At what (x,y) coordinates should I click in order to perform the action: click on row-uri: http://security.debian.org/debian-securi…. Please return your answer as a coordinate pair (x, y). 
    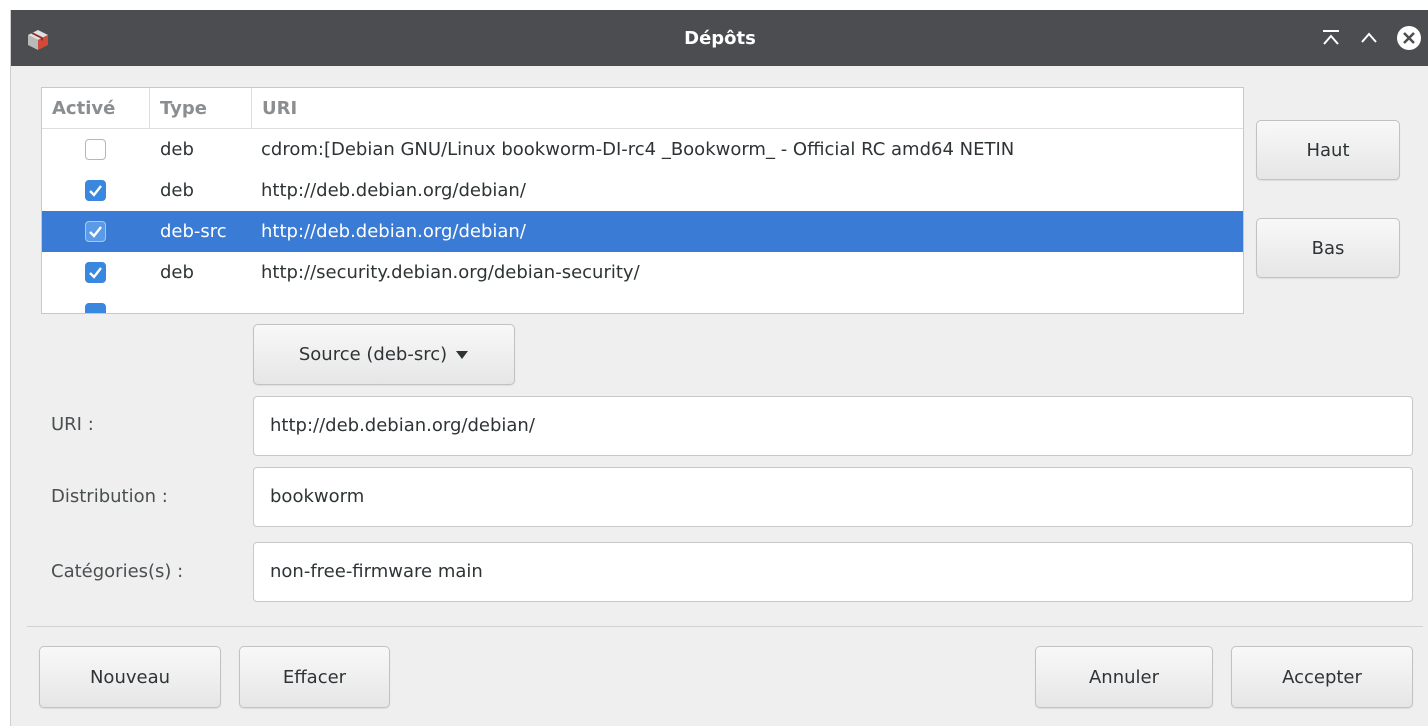
    Looking at the image, I should click on (450, 272).